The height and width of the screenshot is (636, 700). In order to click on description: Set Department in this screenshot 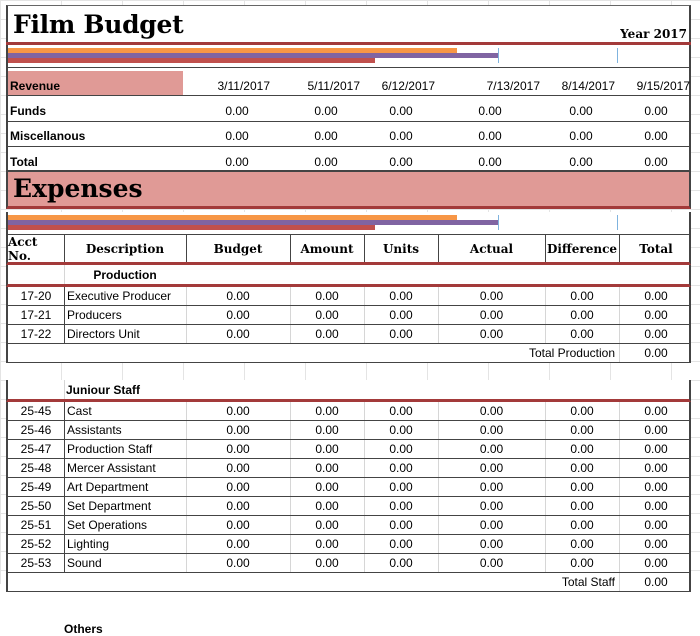, I will do `click(109, 506)`.